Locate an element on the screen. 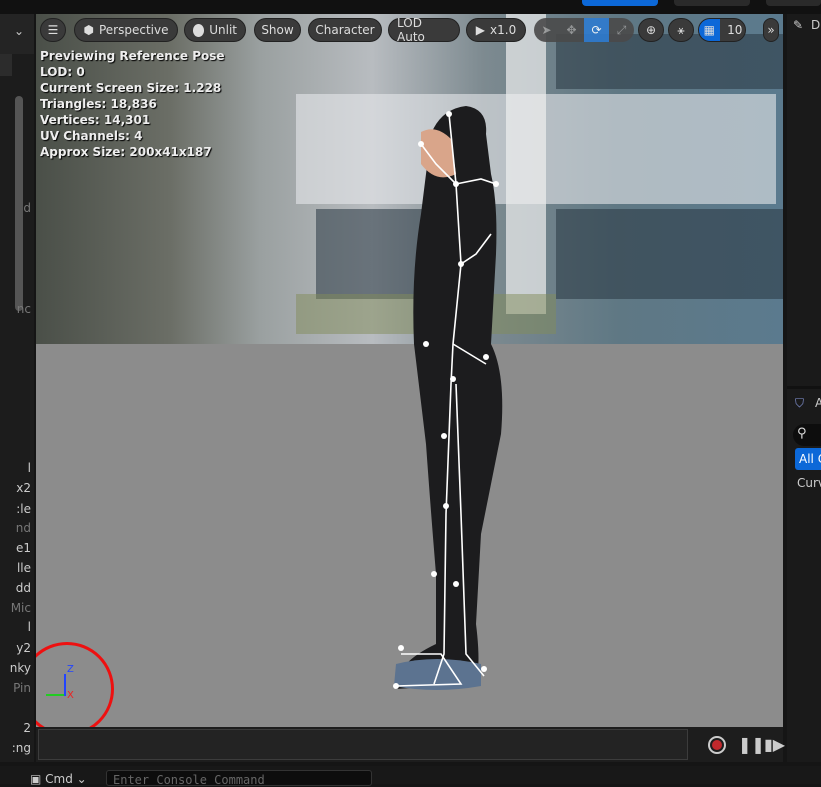 This screenshot has width=821, height=787. active-tab is located at coordinates (620, 3).